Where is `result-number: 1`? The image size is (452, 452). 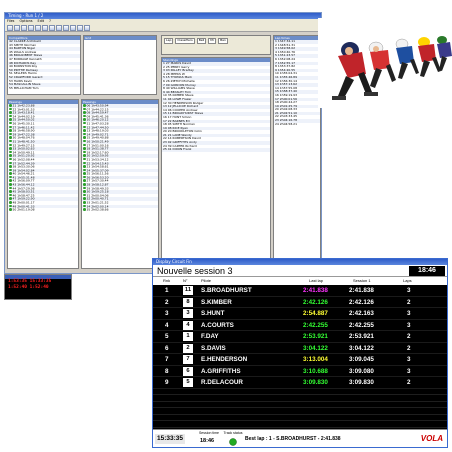
result-number: 1 is located at coordinates (188, 337).